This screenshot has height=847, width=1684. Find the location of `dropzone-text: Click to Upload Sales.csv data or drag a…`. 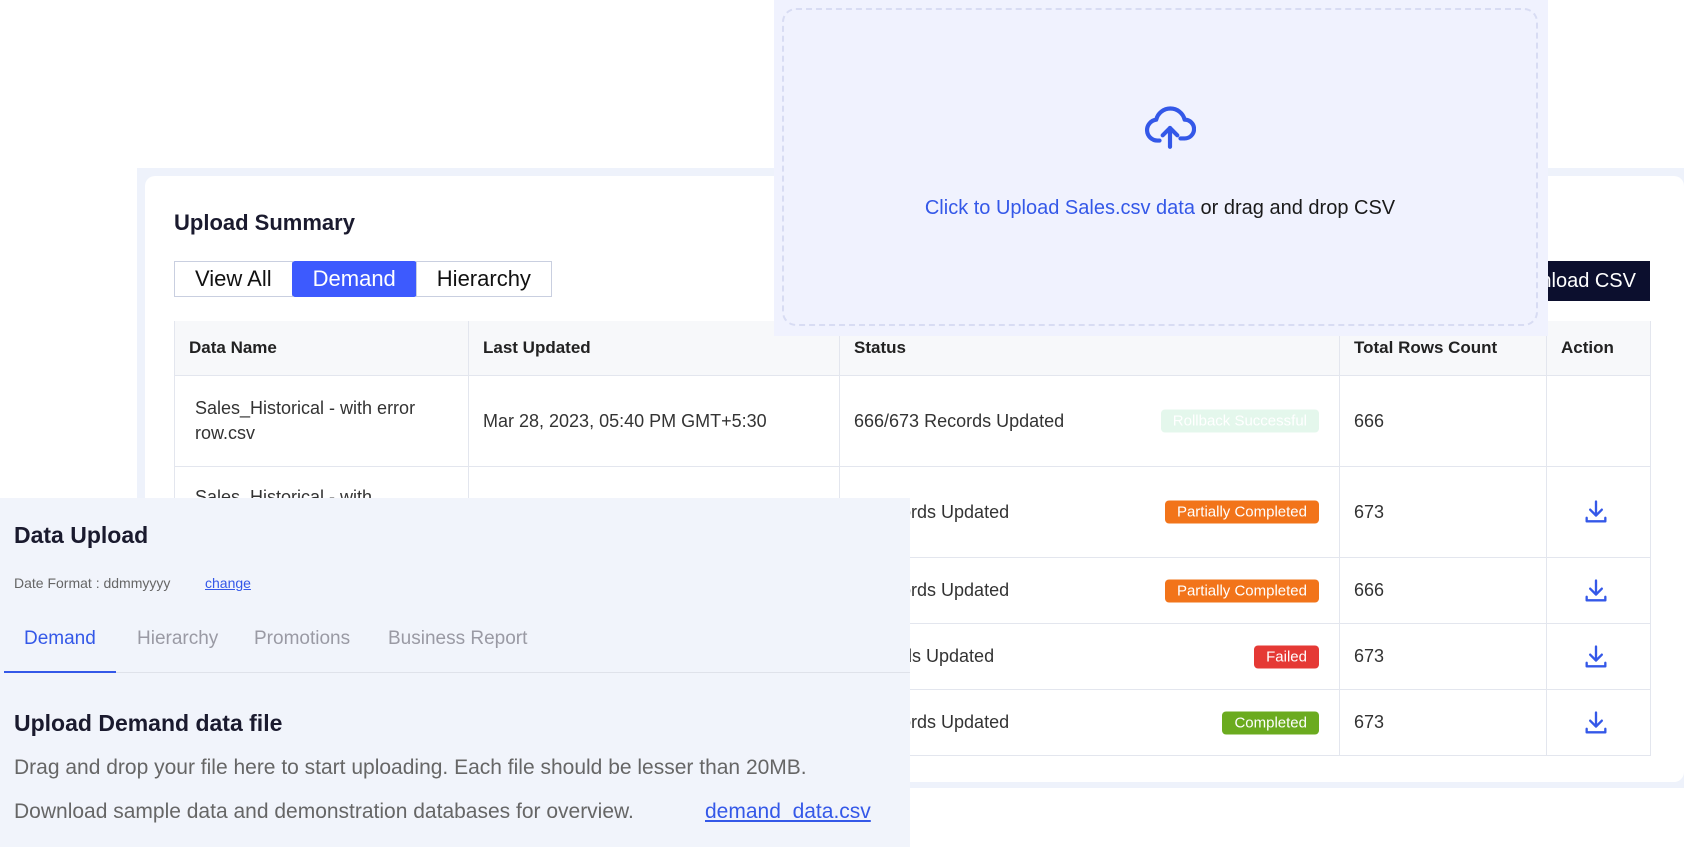

dropzone-text: Click to Upload Sales.csv data or drag a… is located at coordinates (1160, 208).